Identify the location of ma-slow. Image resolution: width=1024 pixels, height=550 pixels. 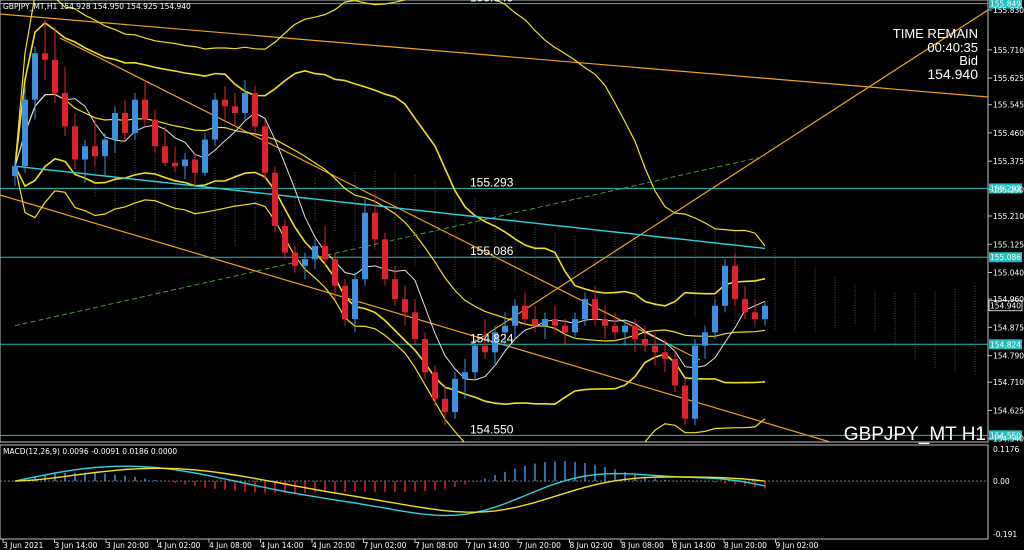
(390, 207).